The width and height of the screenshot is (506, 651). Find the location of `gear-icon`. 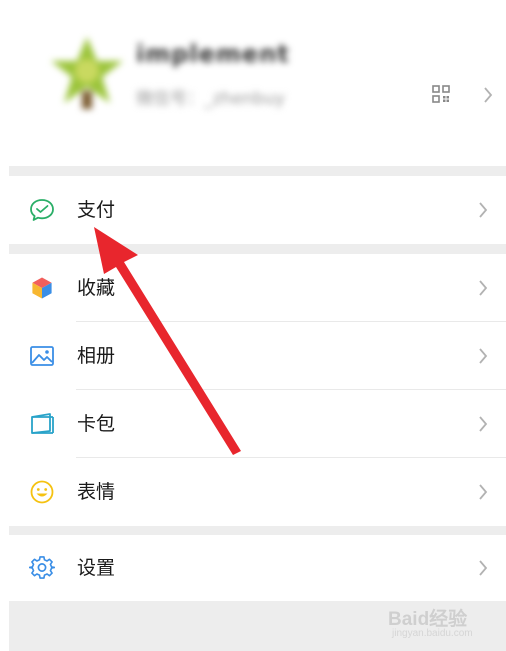

gear-icon is located at coordinates (42, 567).